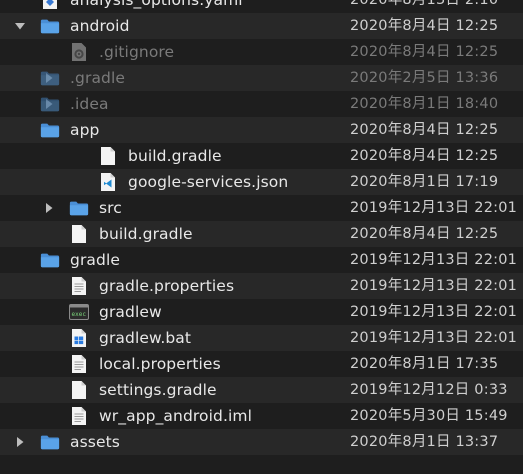 This screenshot has width=523, height=474. Describe the element at coordinates (95, 442) in the screenshot. I see `file-name: assets` at that location.